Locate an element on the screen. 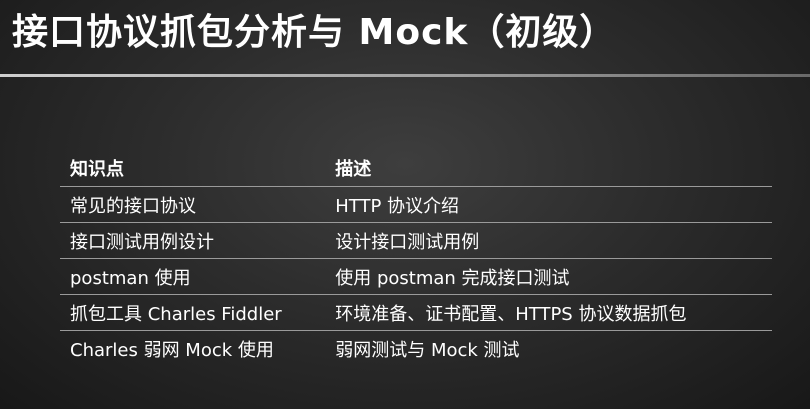  header-topic: 知识点 is located at coordinates (193, 168).